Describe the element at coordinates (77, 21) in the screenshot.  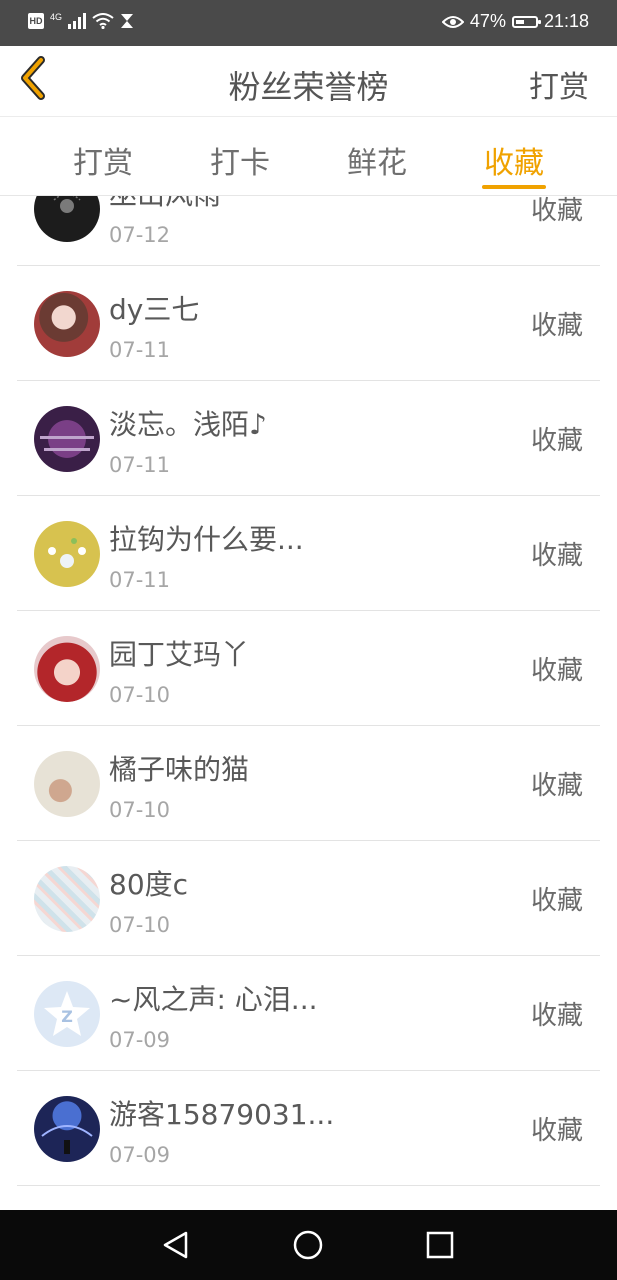
I see `signal-icon` at that location.